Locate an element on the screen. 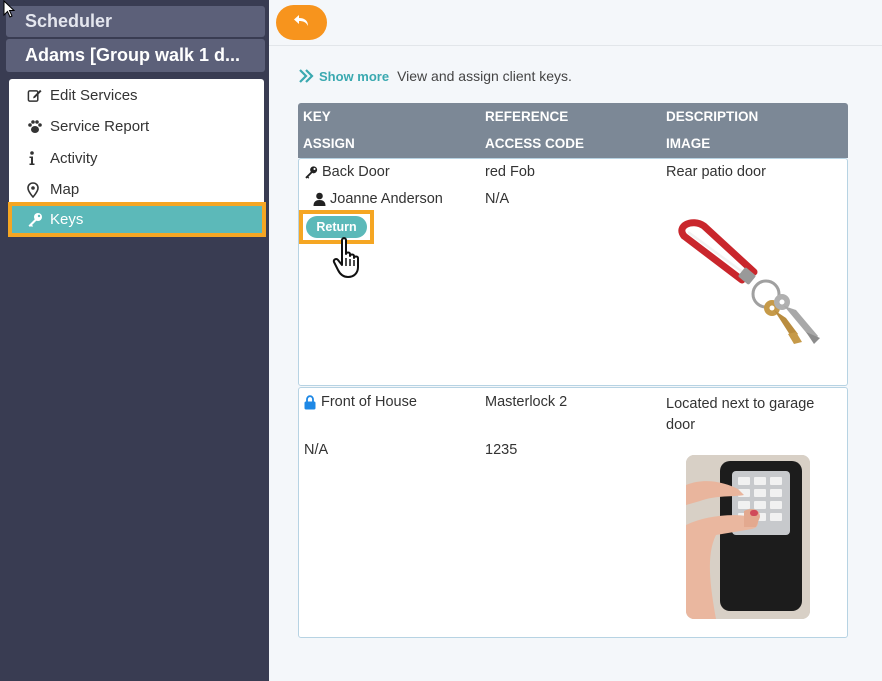 This screenshot has height=681, width=882. paw-icon is located at coordinates (38, 127).